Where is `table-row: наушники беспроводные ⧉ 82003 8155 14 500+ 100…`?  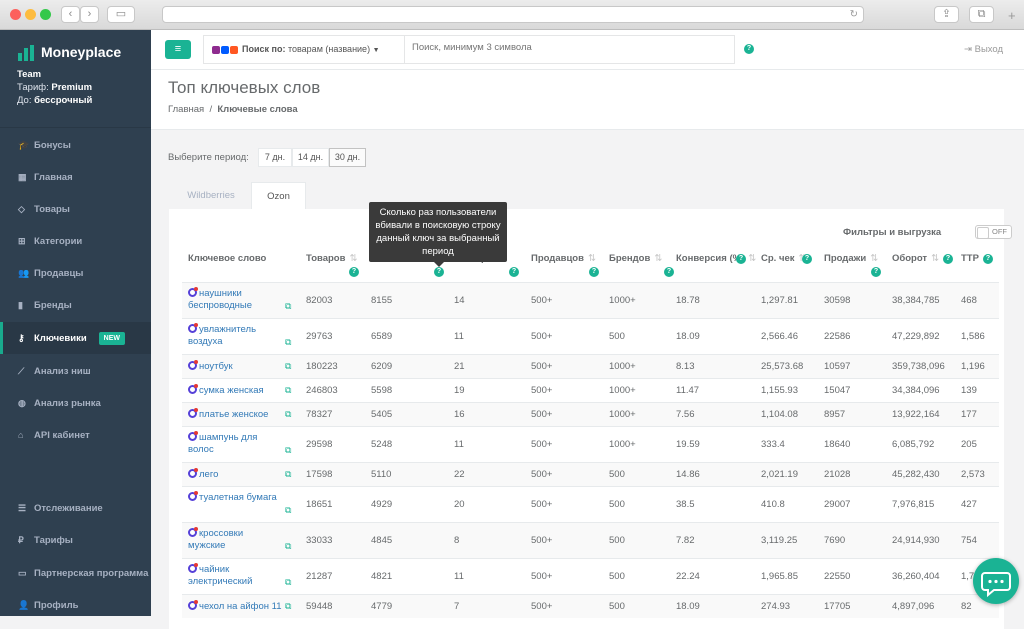 table-row: наушники беспроводные ⧉ 82003 8155 14 500+ 100… is located at coordinates (590, 300).